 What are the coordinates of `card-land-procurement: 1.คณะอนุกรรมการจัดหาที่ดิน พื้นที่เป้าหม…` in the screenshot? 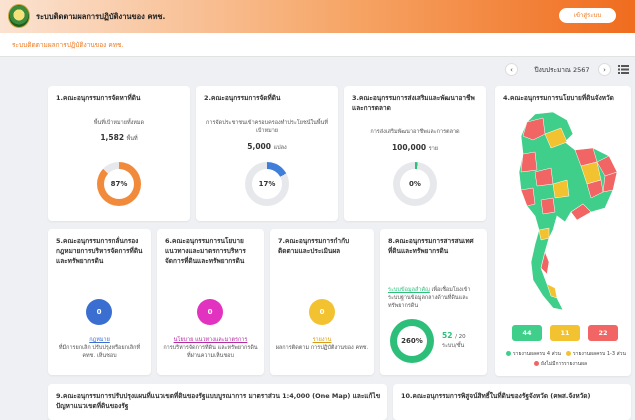 It's located at (119, 153).